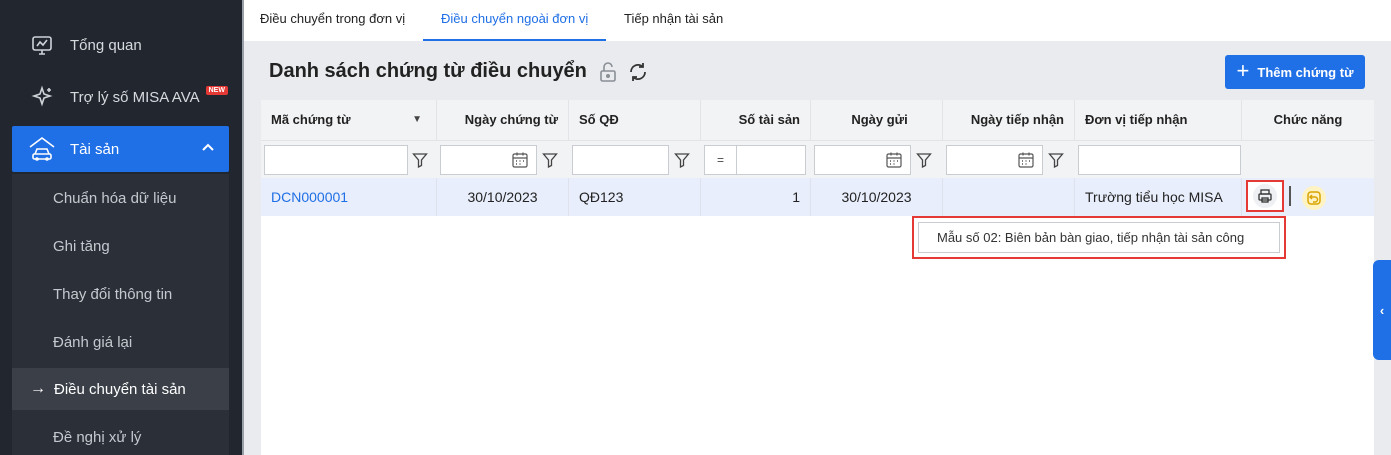  I want to click on add-document-label: Thêm chứng từ, so click(1305, 72).